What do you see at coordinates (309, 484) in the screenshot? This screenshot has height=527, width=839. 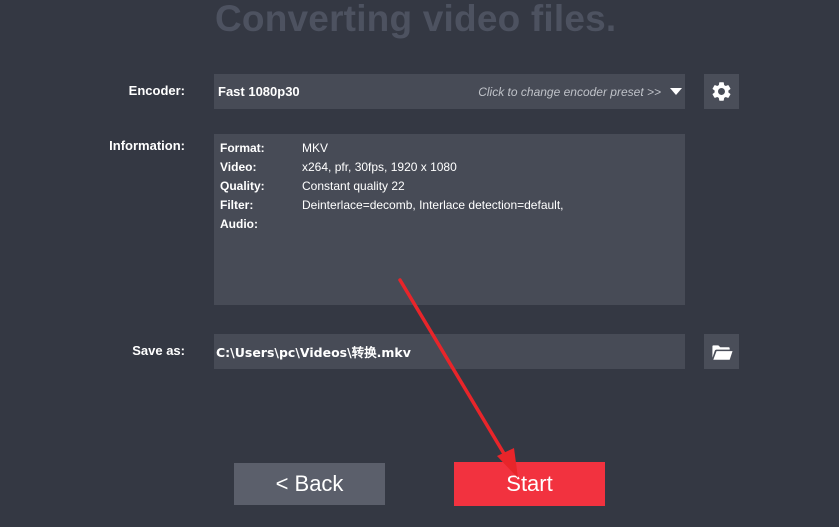 I see `back-button: < Back` at bounding box center [309, 484].